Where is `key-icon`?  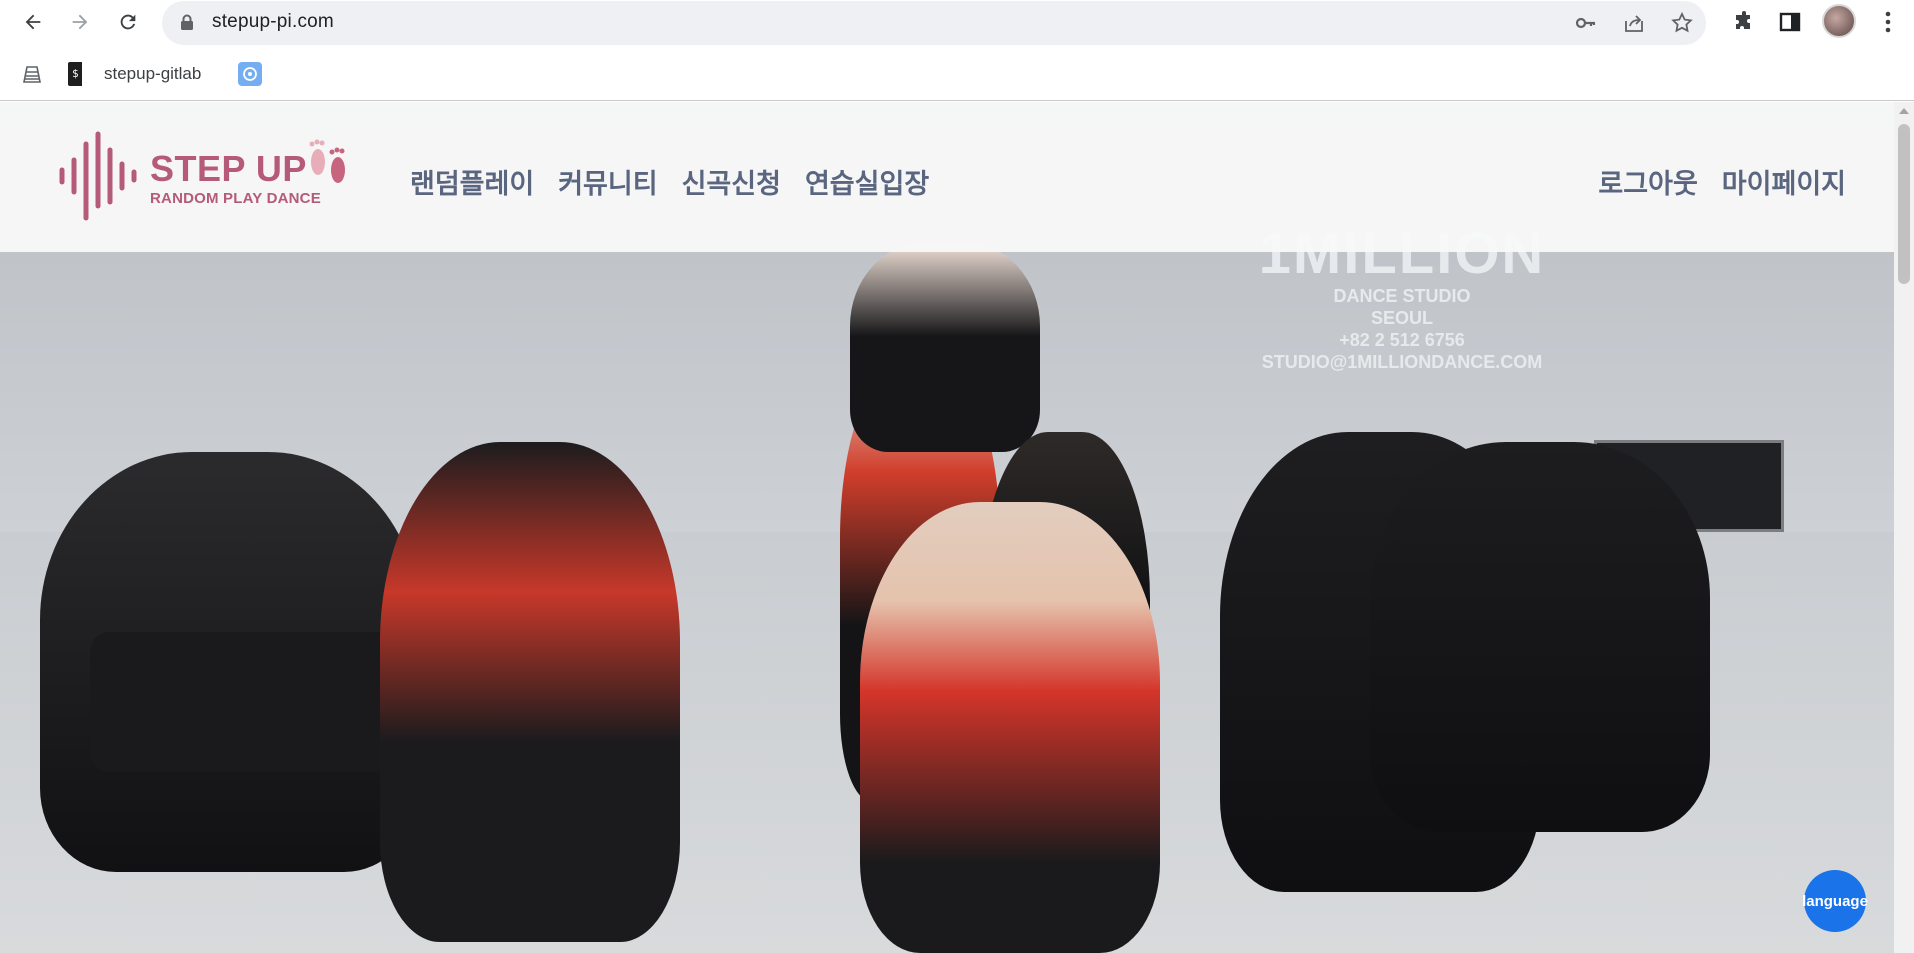
key-icon is located at coordinates (1586, 23).